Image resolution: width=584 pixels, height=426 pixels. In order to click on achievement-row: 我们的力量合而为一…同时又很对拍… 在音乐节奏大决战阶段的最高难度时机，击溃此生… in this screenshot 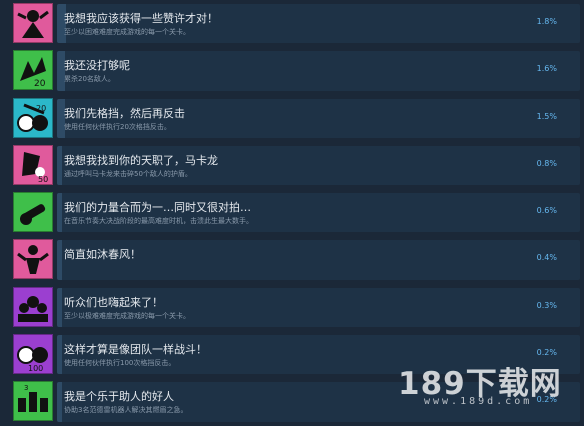, I will do `click(292, 212)`.